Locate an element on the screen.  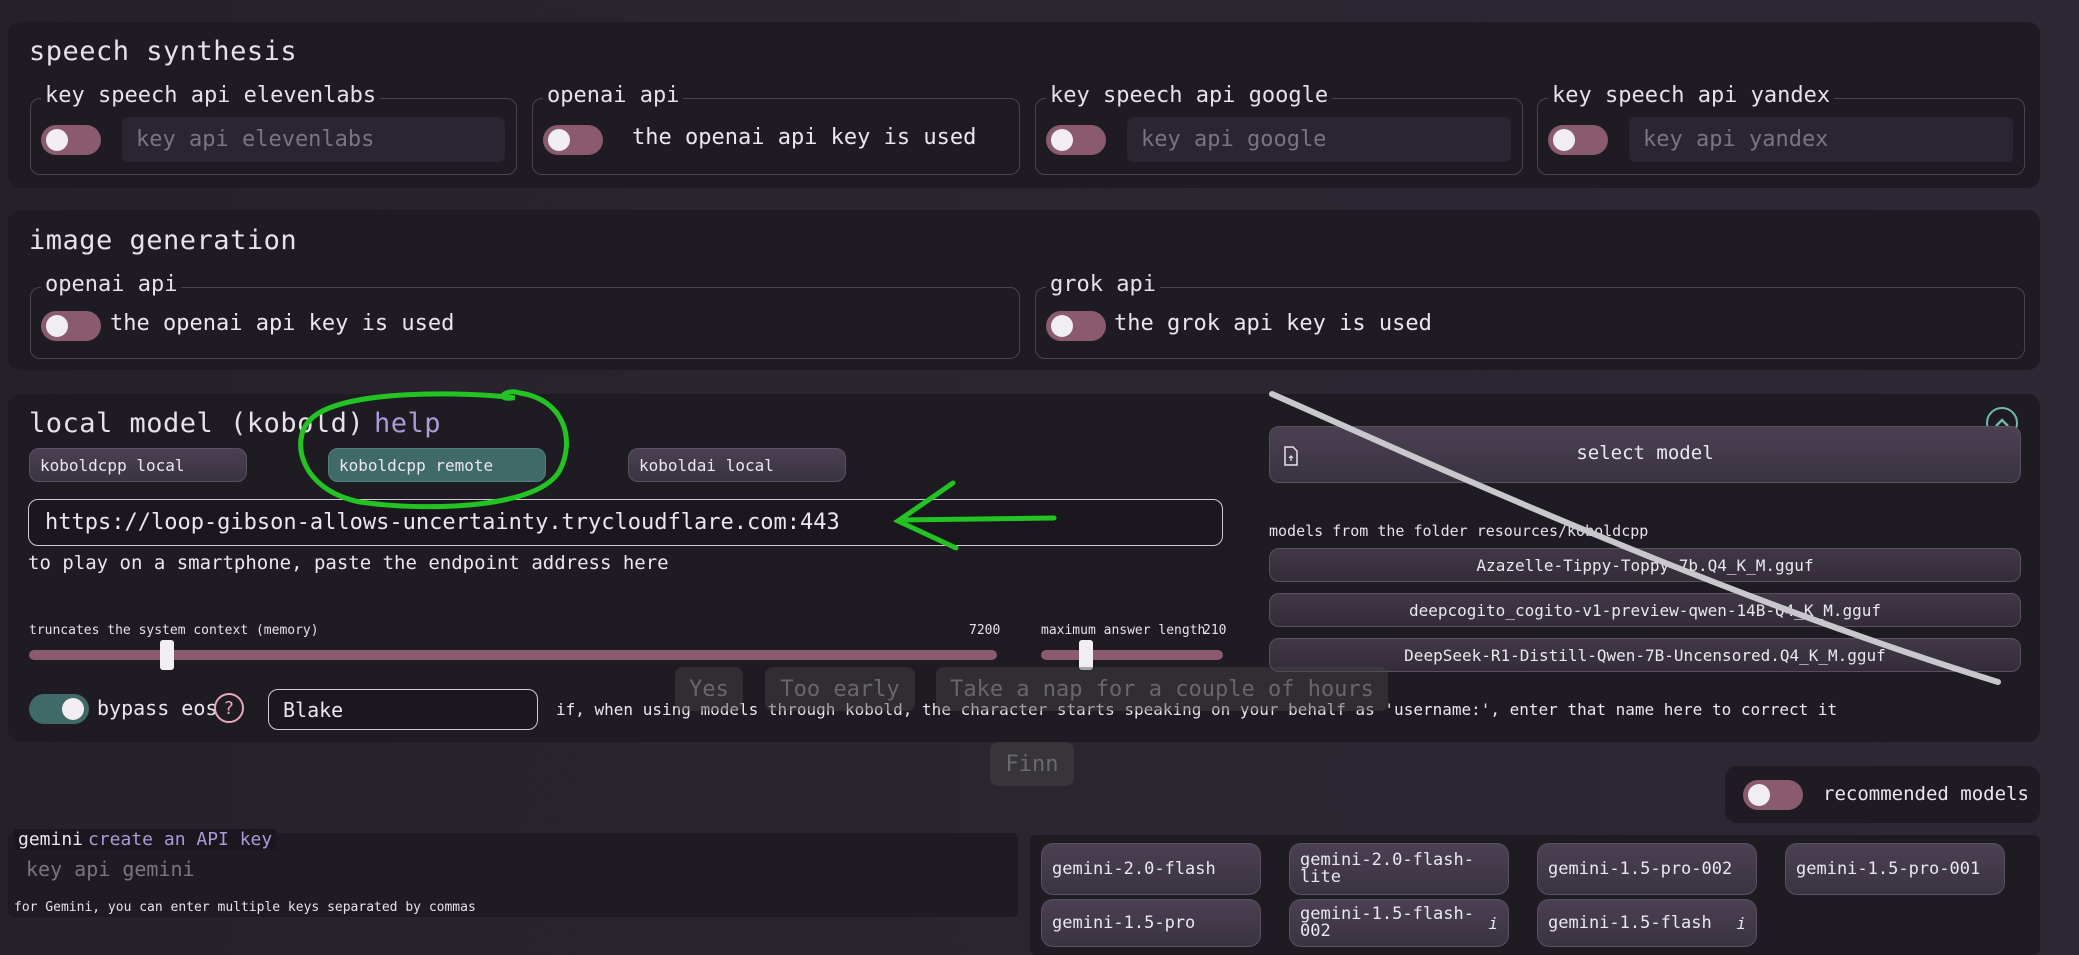
gemini-model-button: gemini-2.0-flash-lite is located at coordinates (1399, 869).